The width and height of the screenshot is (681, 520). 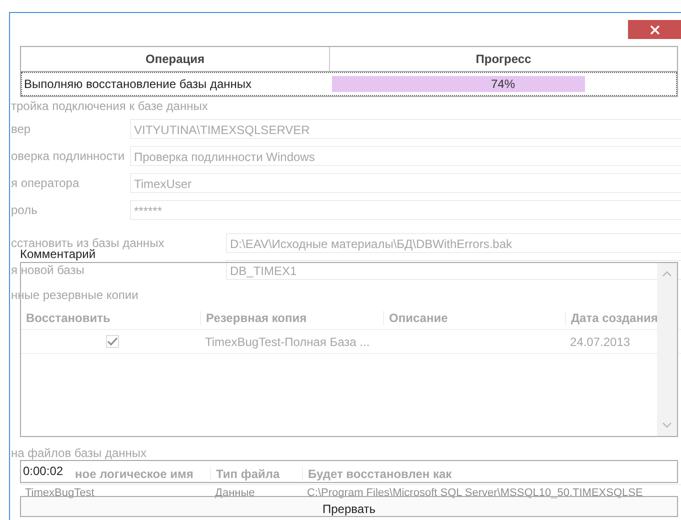 I want to click on column-header: Описание, so click(x=474, y=317).